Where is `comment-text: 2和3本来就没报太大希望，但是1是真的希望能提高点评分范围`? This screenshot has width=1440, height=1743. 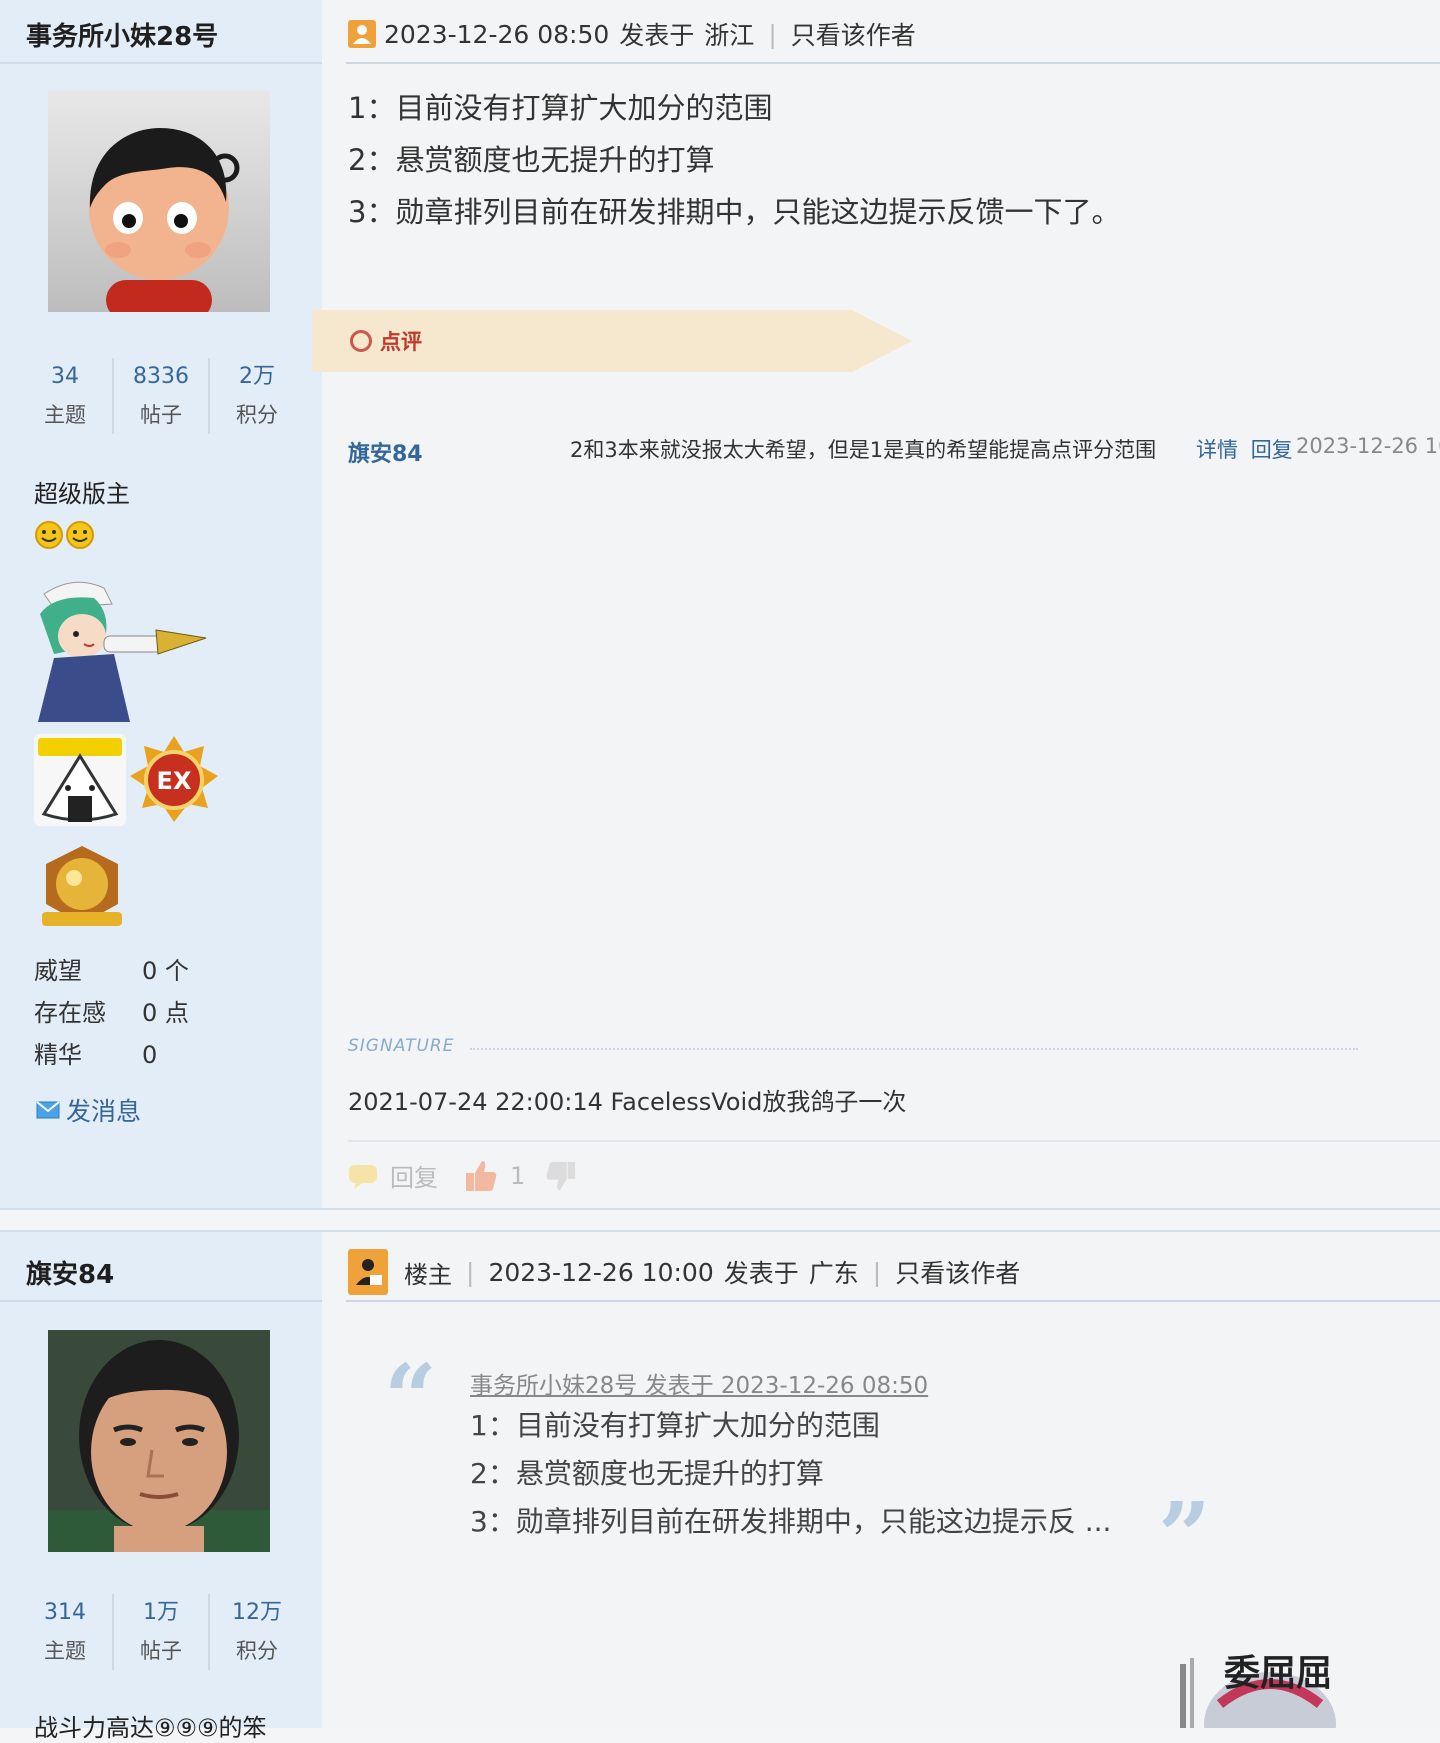 comment-text: 2和3本来就没报太大希望，但是1是真的希望能提高点评分范围 is located at coordinates (863, 450).